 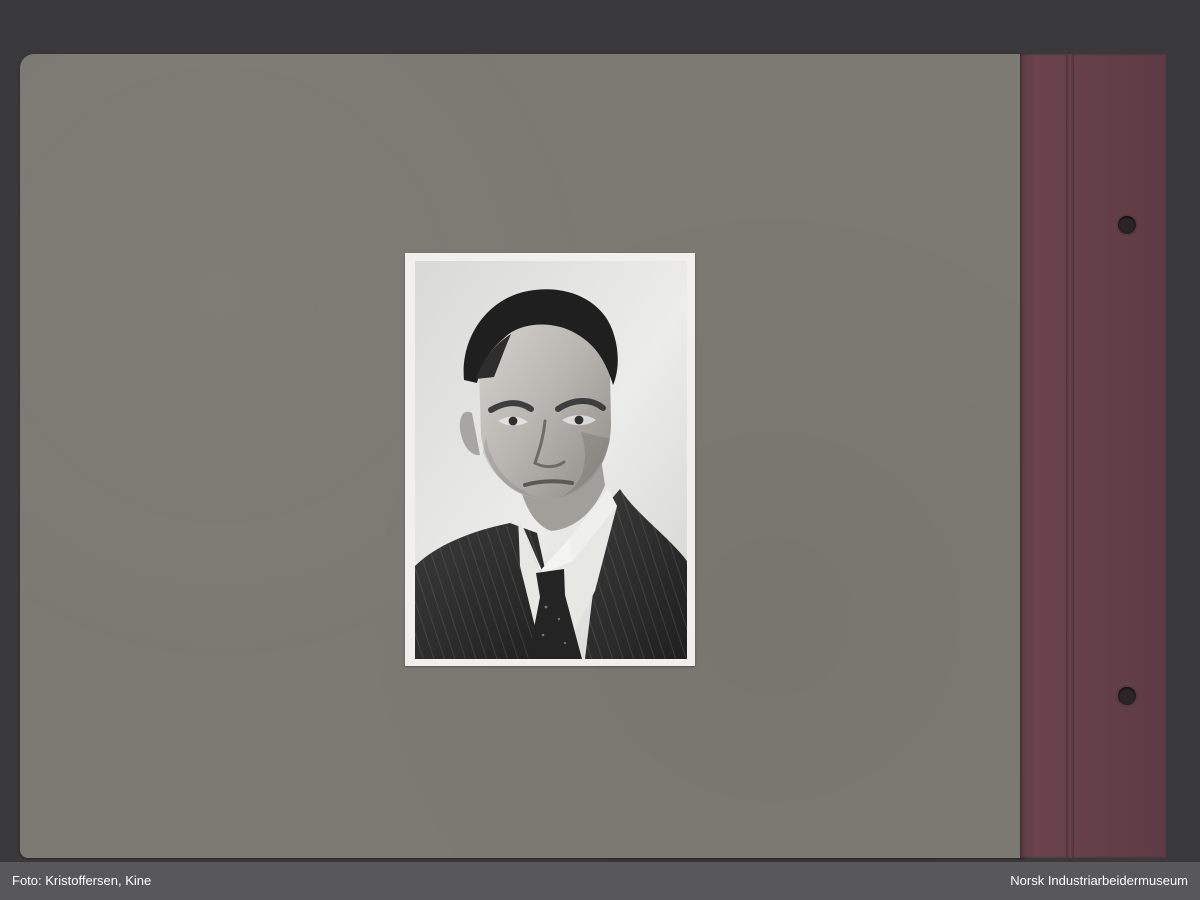 I want to click on album-binding-strip, so click(x=1093, y=456).